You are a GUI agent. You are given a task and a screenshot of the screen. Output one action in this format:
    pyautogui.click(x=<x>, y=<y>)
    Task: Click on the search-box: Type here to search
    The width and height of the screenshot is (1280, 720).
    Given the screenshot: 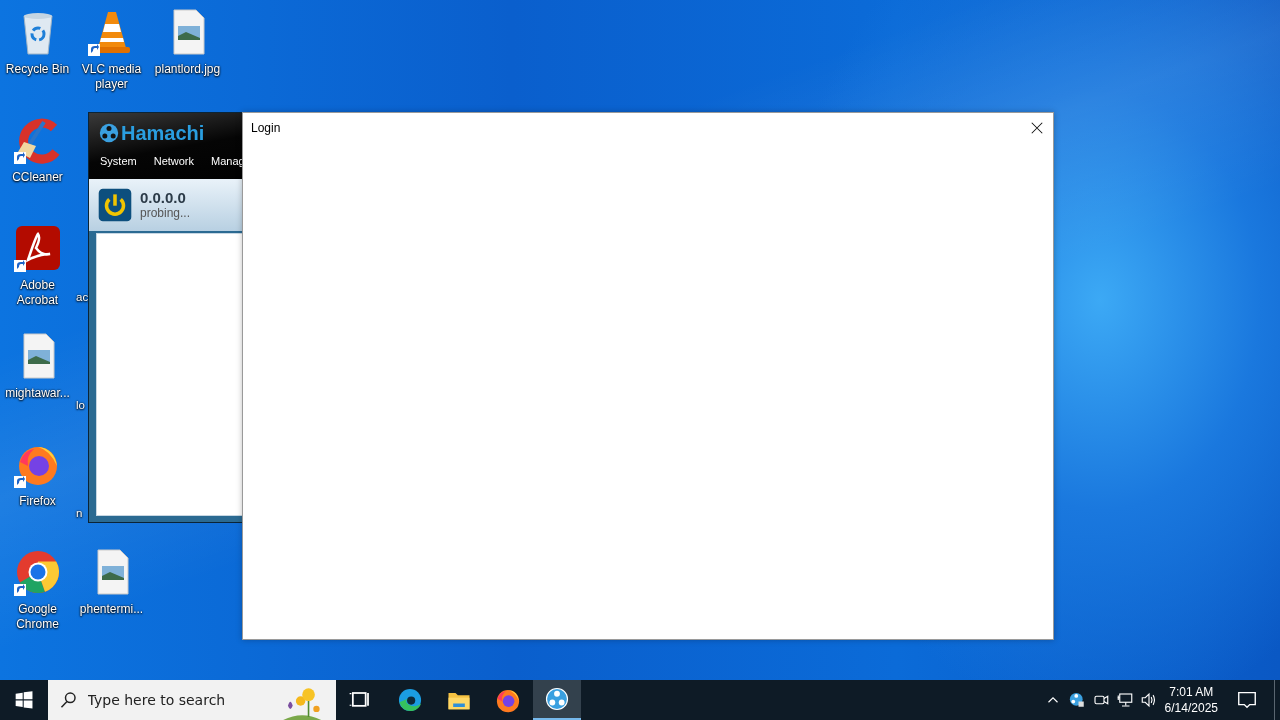 What is the action you would take?
    pyautogui.click(x=192, y=700)
    